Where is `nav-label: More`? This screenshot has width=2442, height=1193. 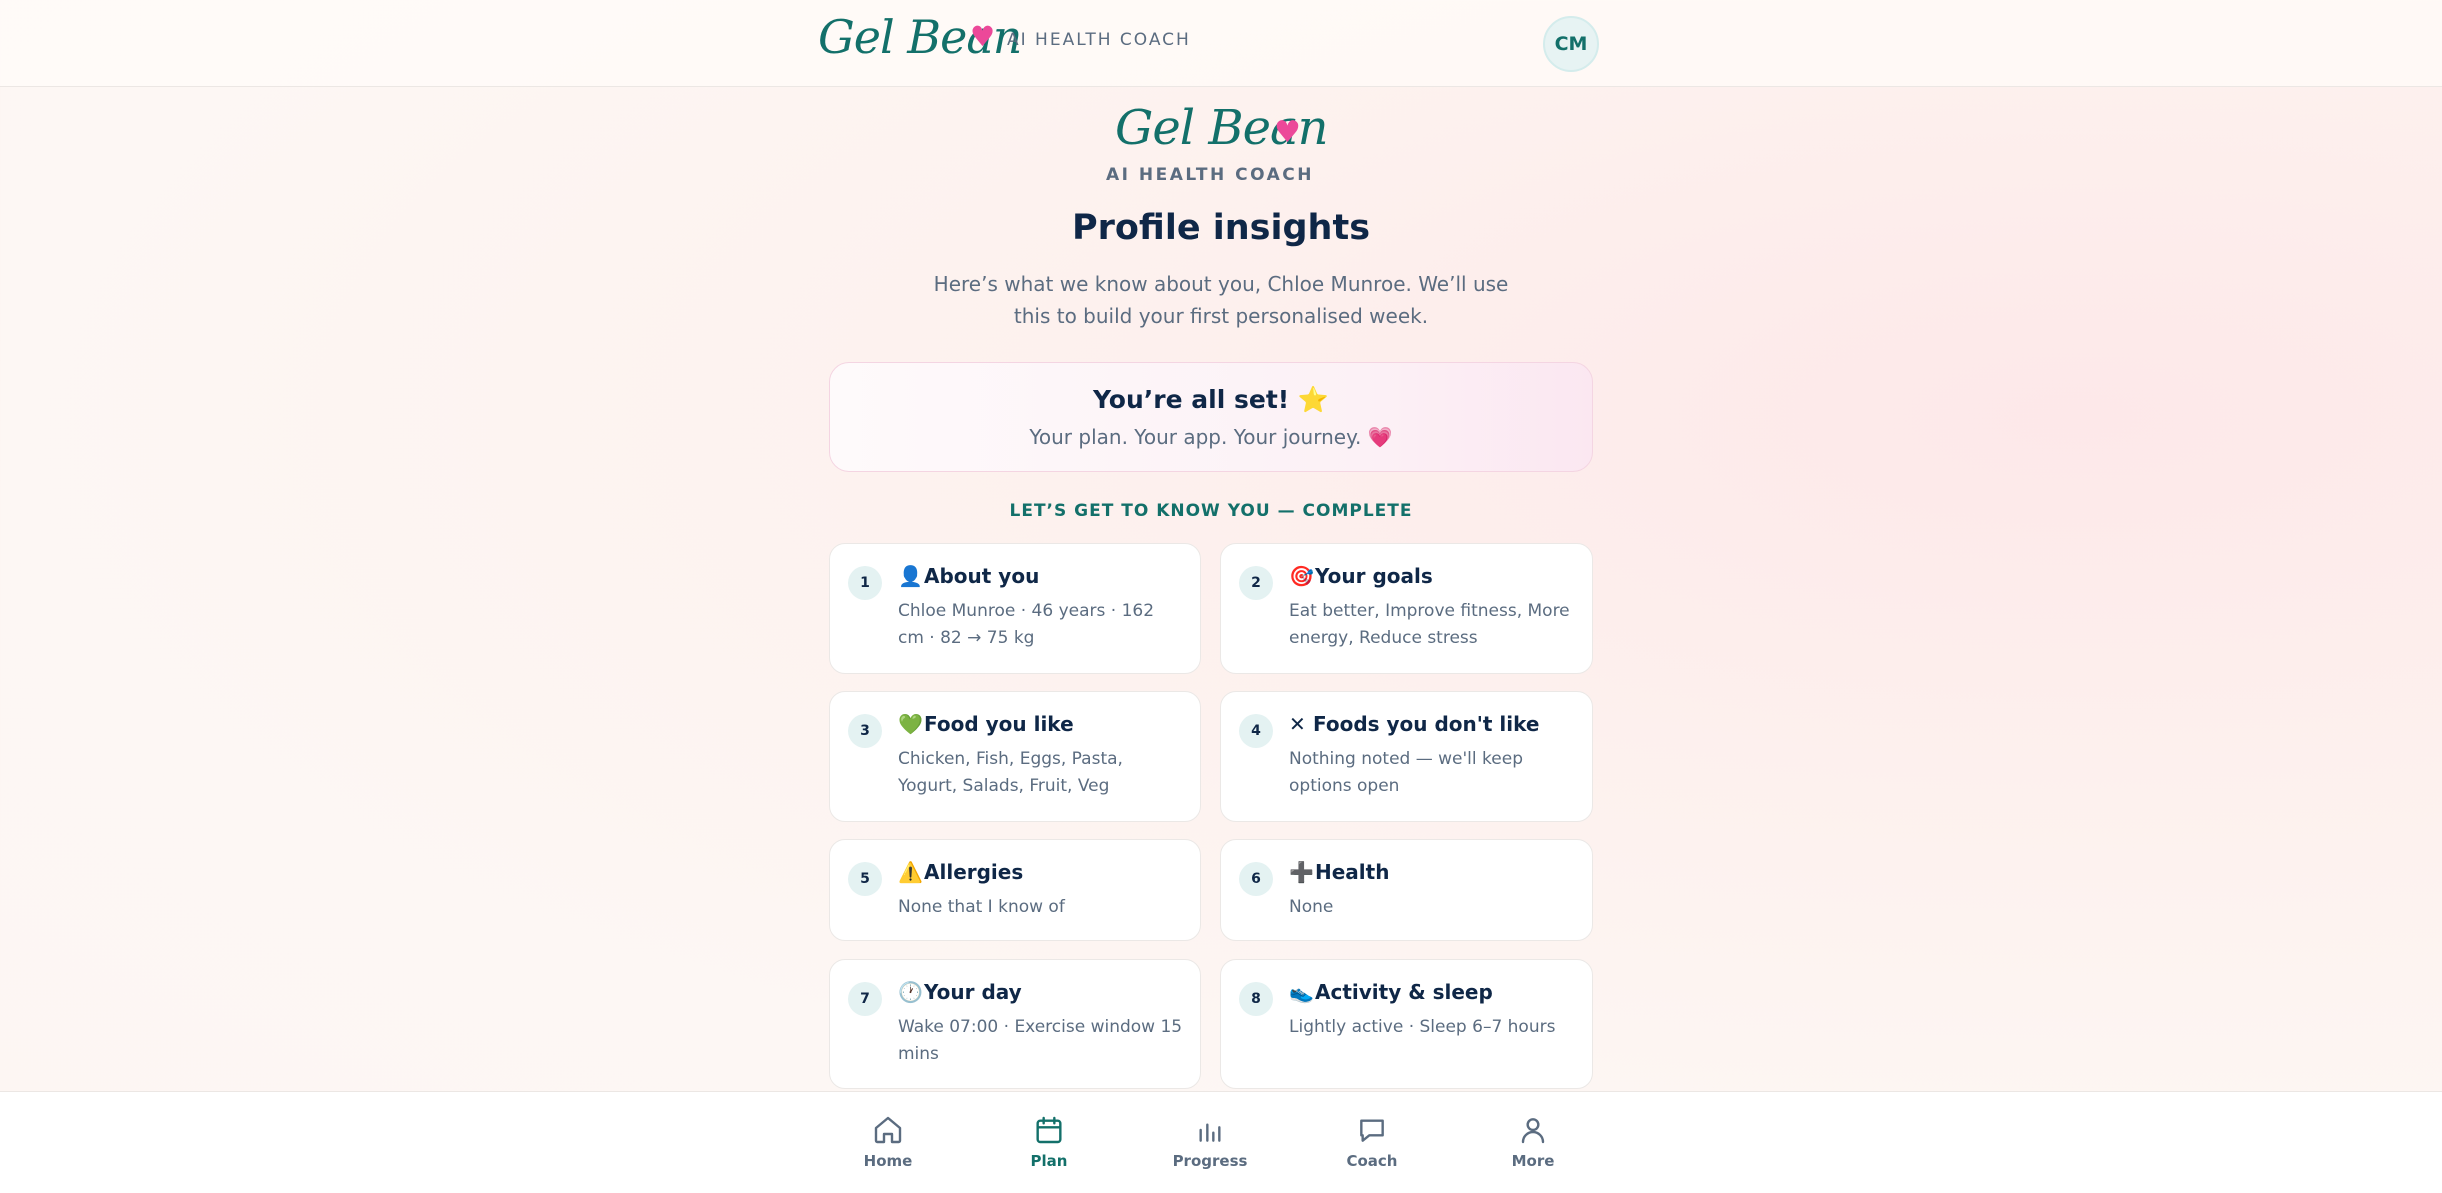 nav-label: More is located at coordinates (1533, 1161).